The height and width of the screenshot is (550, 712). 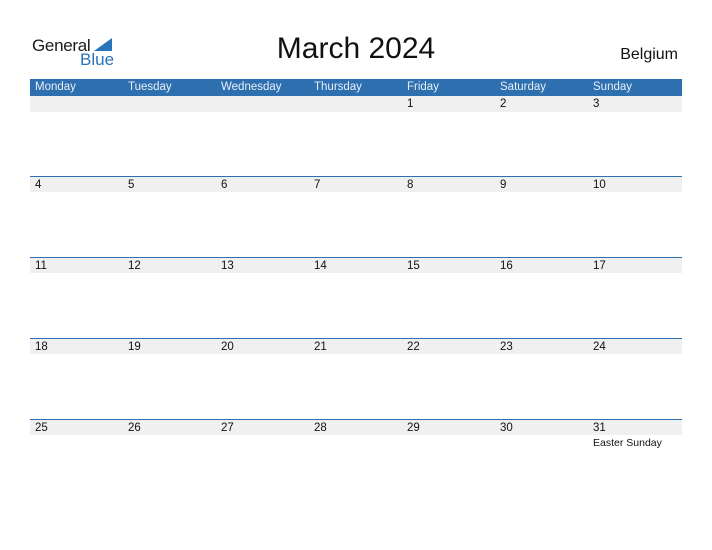 What do you see at coordinates (503, 185) in the screenshot?
I see `day-number: 9` at bounding box center [503, 185].